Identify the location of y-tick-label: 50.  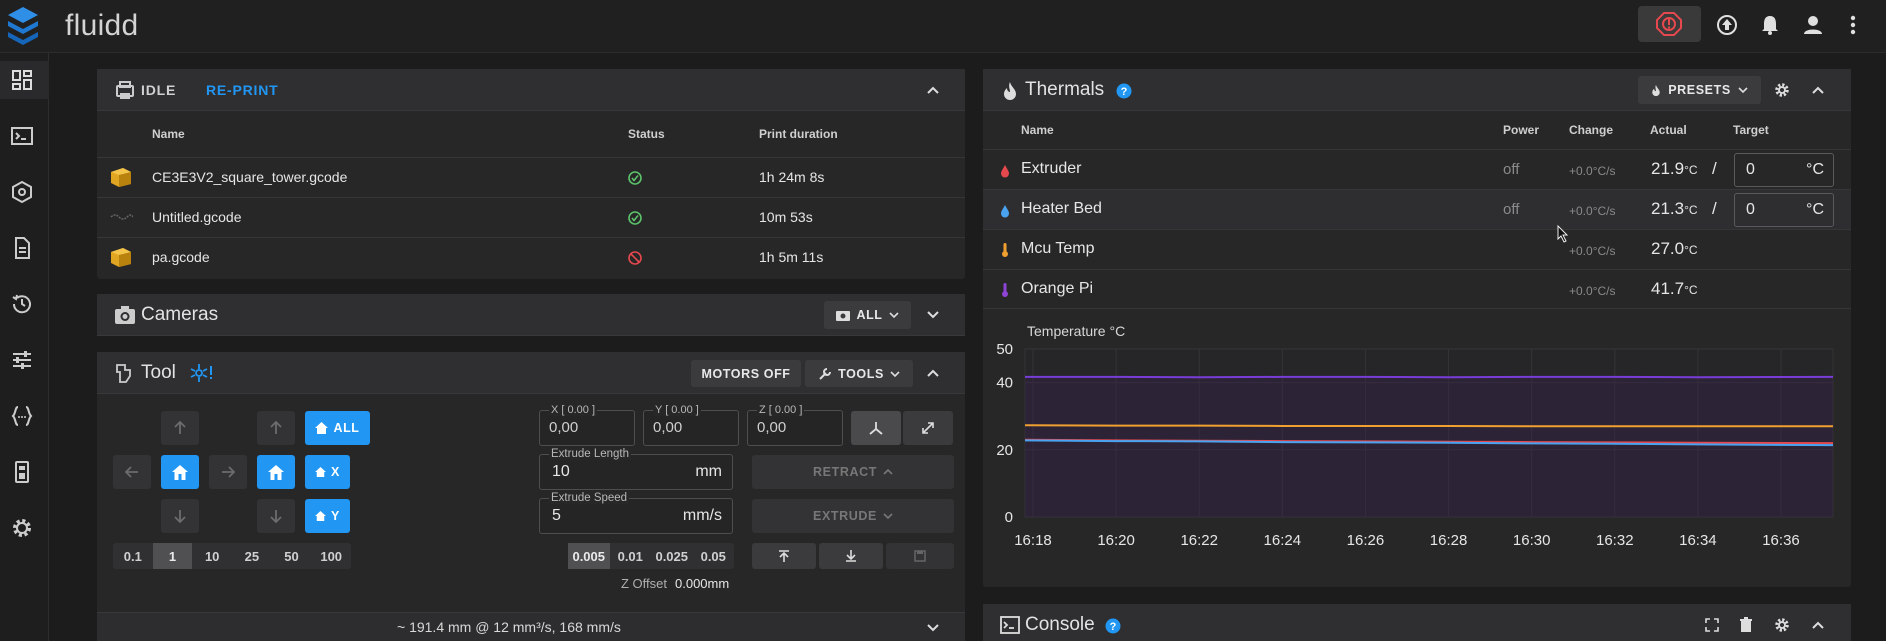
(1004, 349).